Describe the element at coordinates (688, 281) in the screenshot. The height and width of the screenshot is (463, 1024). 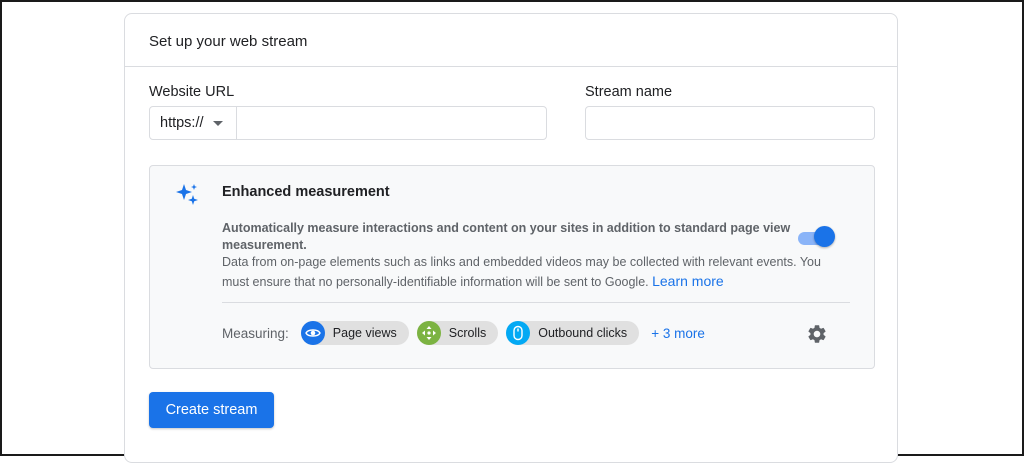
I see `learn-more-link: Learn more` at that location.